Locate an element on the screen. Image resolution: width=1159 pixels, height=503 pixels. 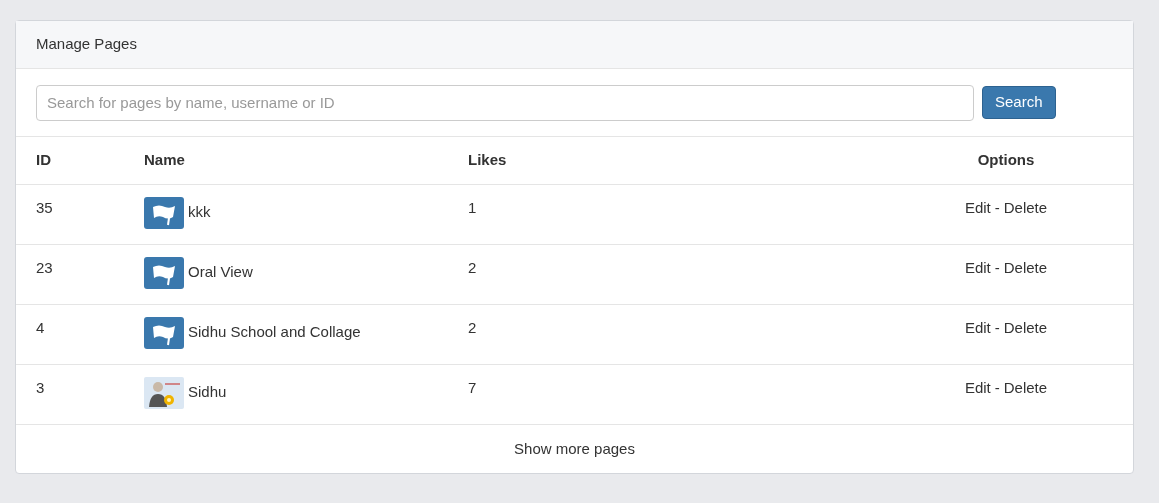
id-cell-text: 3 is located at coordinates (41, 388).